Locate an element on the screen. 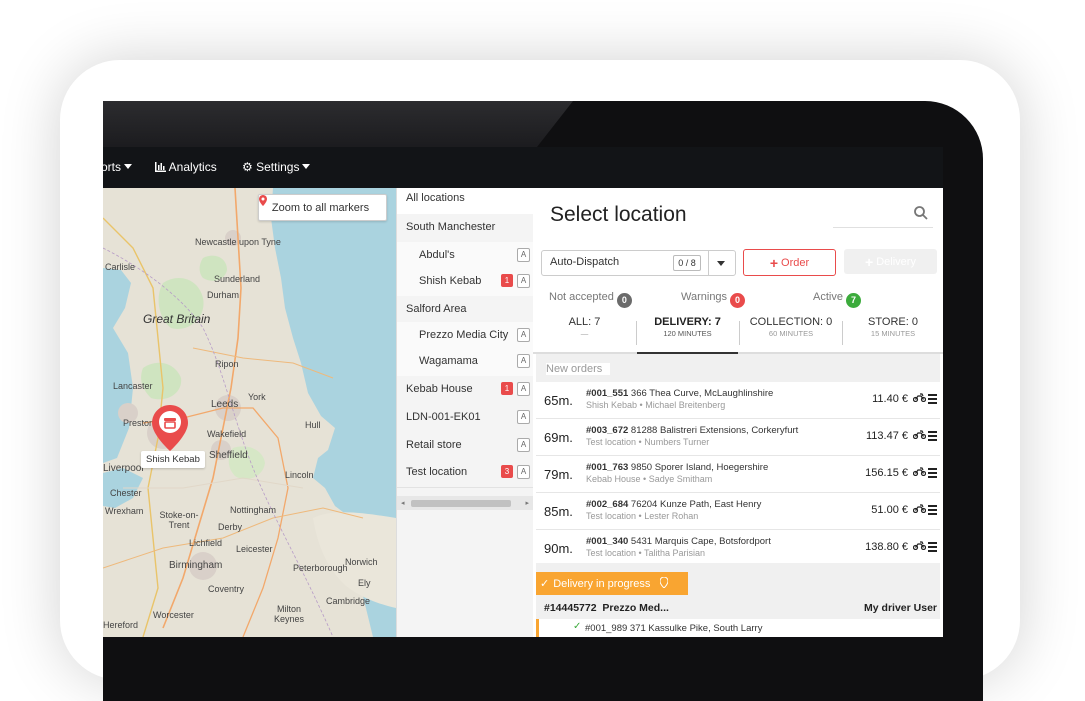 The height and width of the screenshot is (701, 1085). zoom-to-all-markers-button: Zoom to all markers is located at coordinates (322, 207).